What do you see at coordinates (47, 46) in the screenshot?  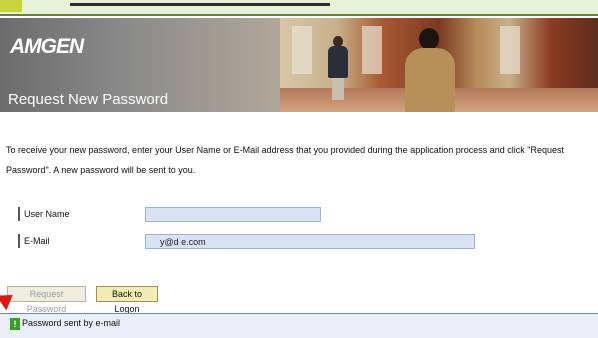 I see `amgen-logo: AMGEN` at bounding box center [47, 46].